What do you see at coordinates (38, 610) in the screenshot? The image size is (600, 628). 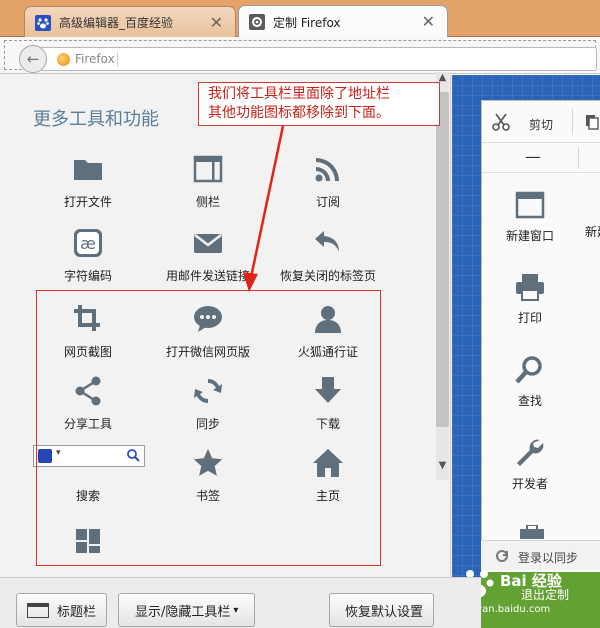 I see `window-icon` at bounding box center [38, 610].